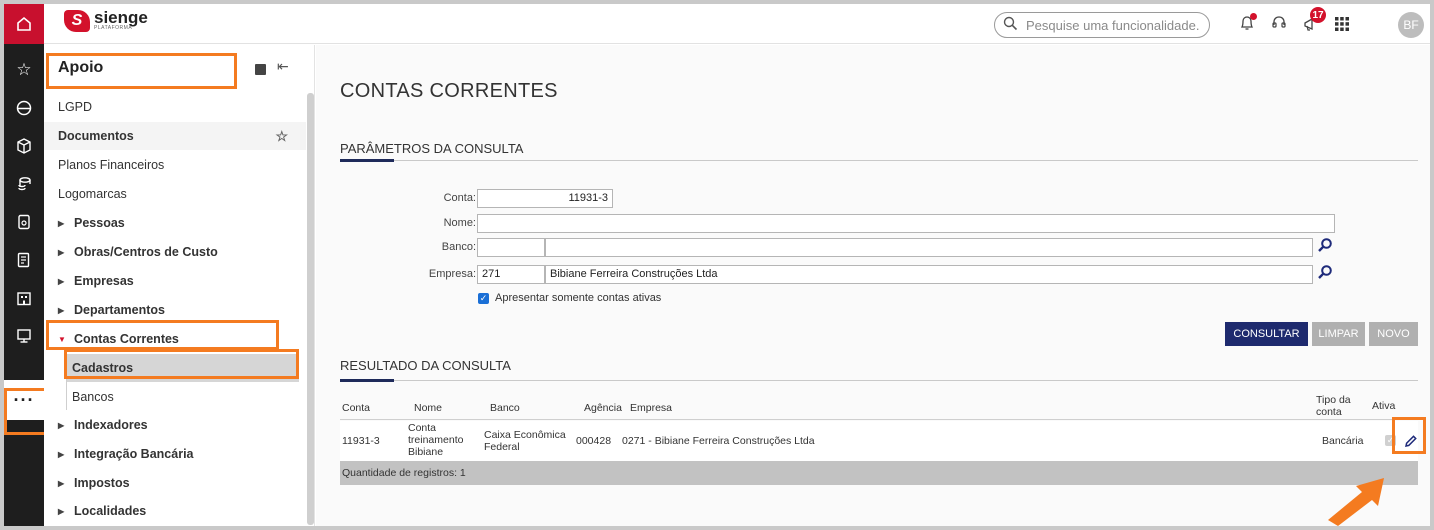 This screenshot has height=530, width=1434. I want to click on empresa-label: Empresa:, so click(452, 274).